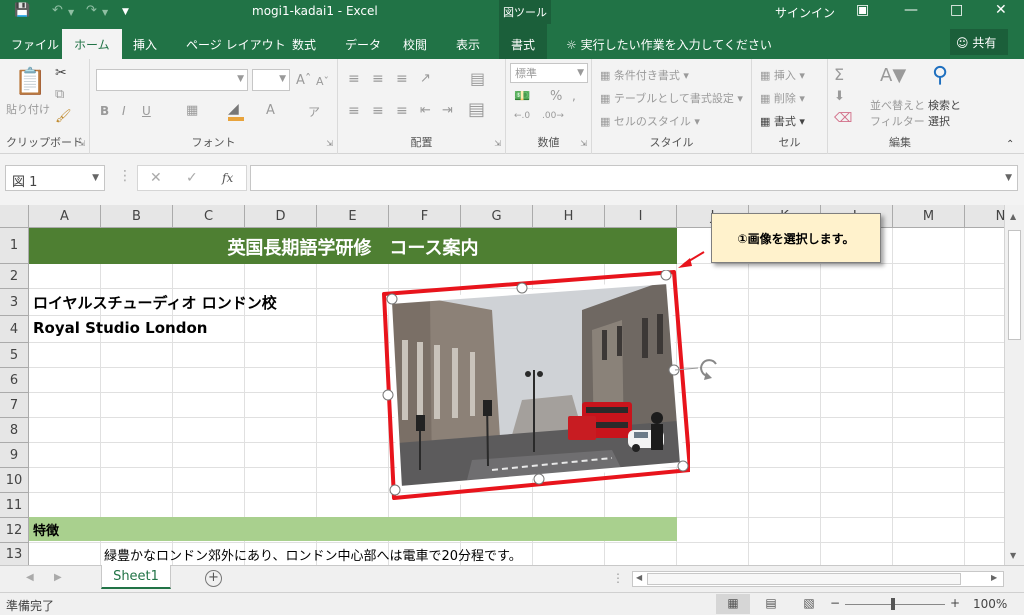  What do you see at coordinates (1013, 555) in the screenshot?
I see `scroll-down-icon: ▼` at bounding box center [1013, 555].